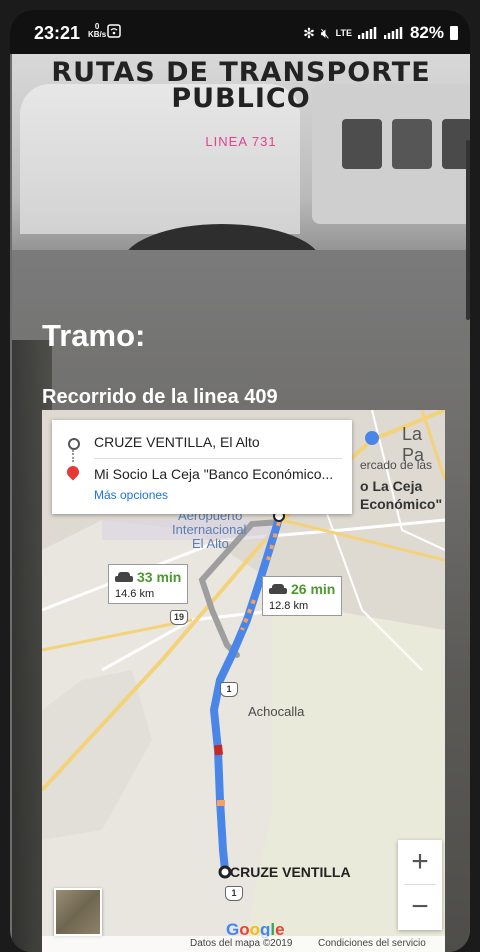 This screenshot has width=480, height=952. I want to click on place-airport-2: Internacional, so click(209, 529).